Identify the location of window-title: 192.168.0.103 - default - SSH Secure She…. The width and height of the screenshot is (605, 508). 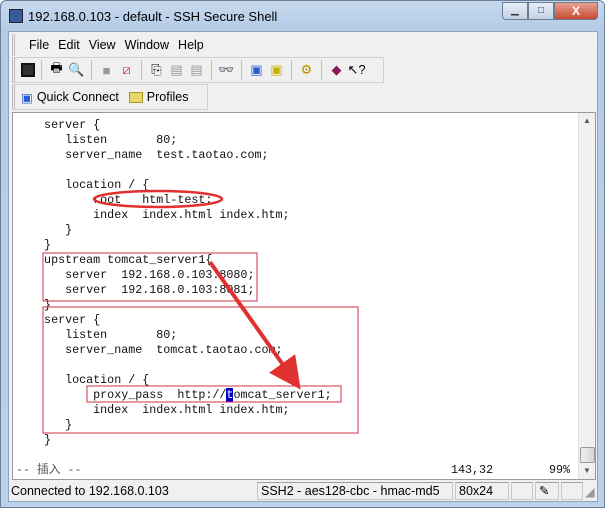
(153, 16).